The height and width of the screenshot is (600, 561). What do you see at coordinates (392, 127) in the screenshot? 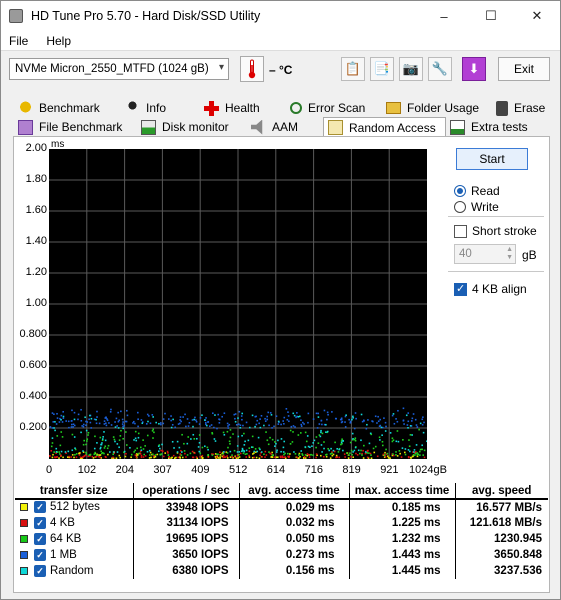
I see `tab-label: Random Access` at bounding box center [392, 127].